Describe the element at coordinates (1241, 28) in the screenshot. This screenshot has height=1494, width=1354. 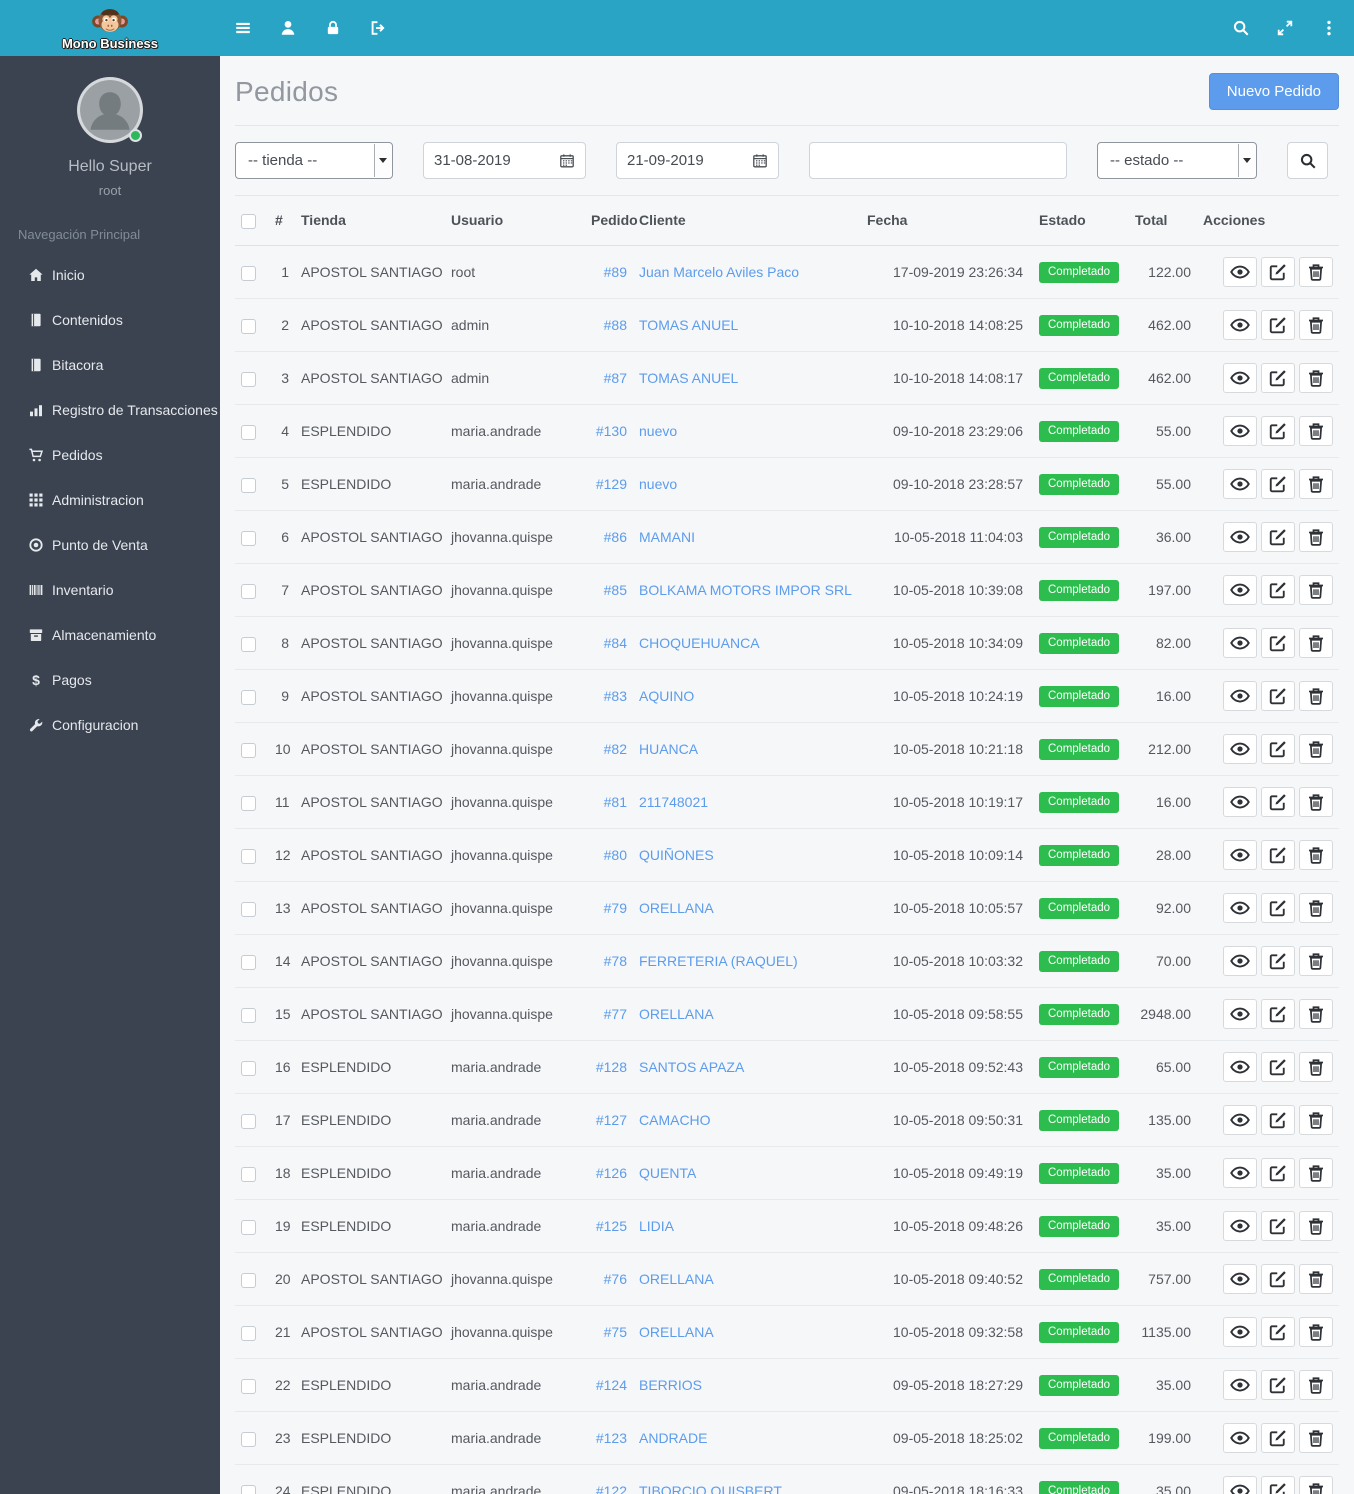
I see `search-icon` at that location.